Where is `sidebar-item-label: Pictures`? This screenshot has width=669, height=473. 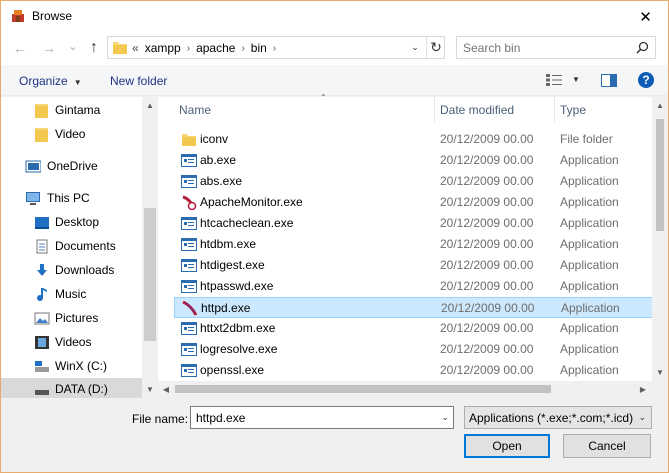
sidebar-item-label: Pictures is located at coordinates (77, 318).